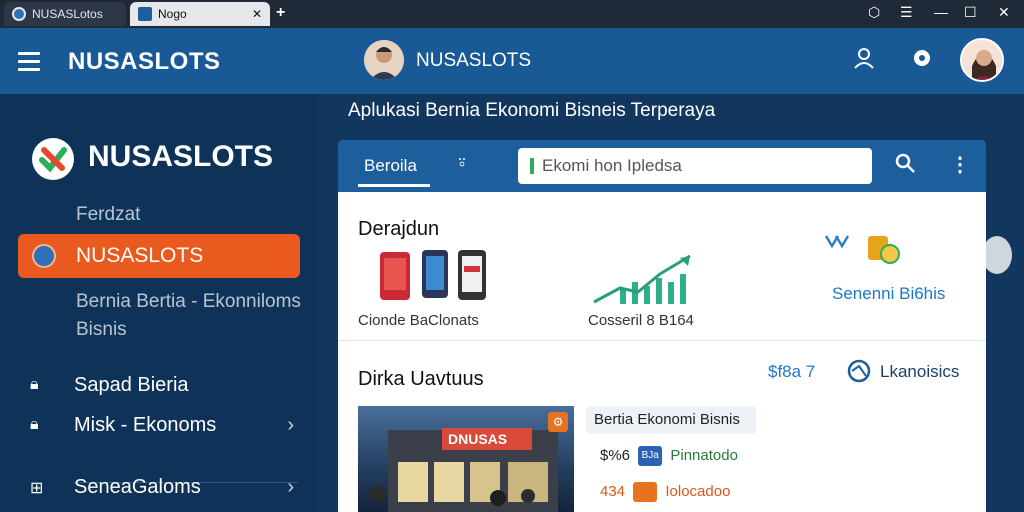 The height and width of the screenshot is (512, 1024). What do you see at coordinates (44, 256) in the screenshot?
I see `play-icon` at bounding box center [44, 256].